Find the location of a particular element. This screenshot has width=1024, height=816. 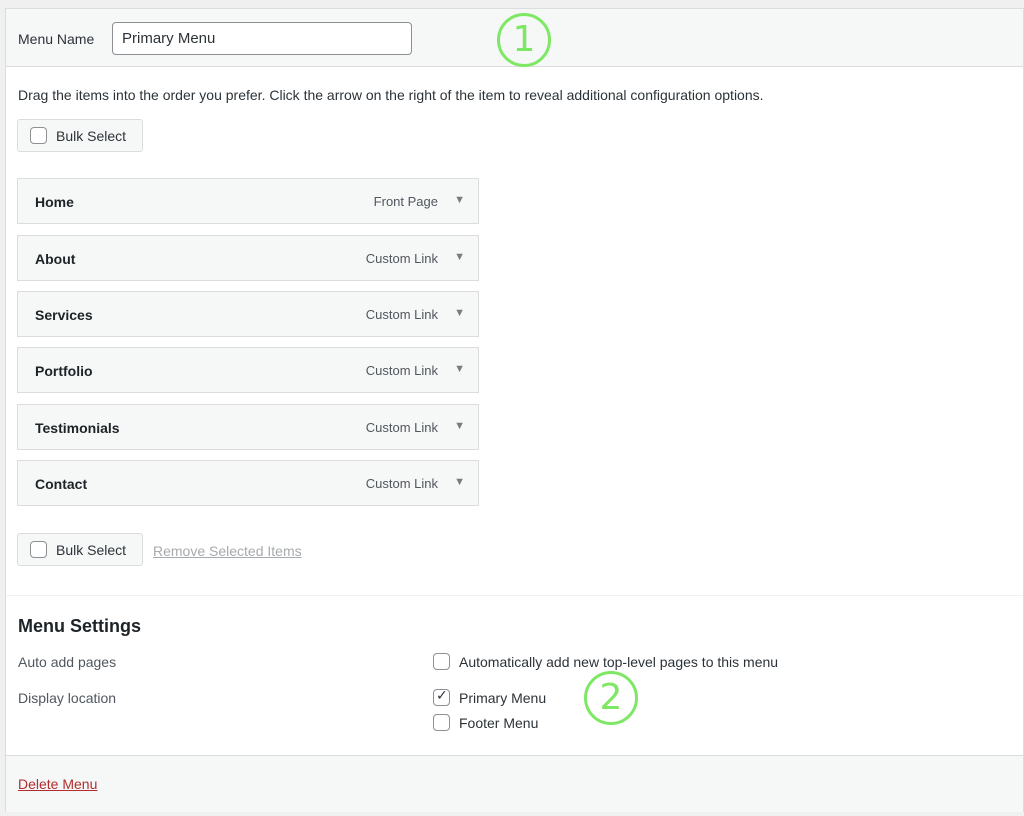

bulk-select-button-bottom: Bulk Select is located at coordinates (80, 549).